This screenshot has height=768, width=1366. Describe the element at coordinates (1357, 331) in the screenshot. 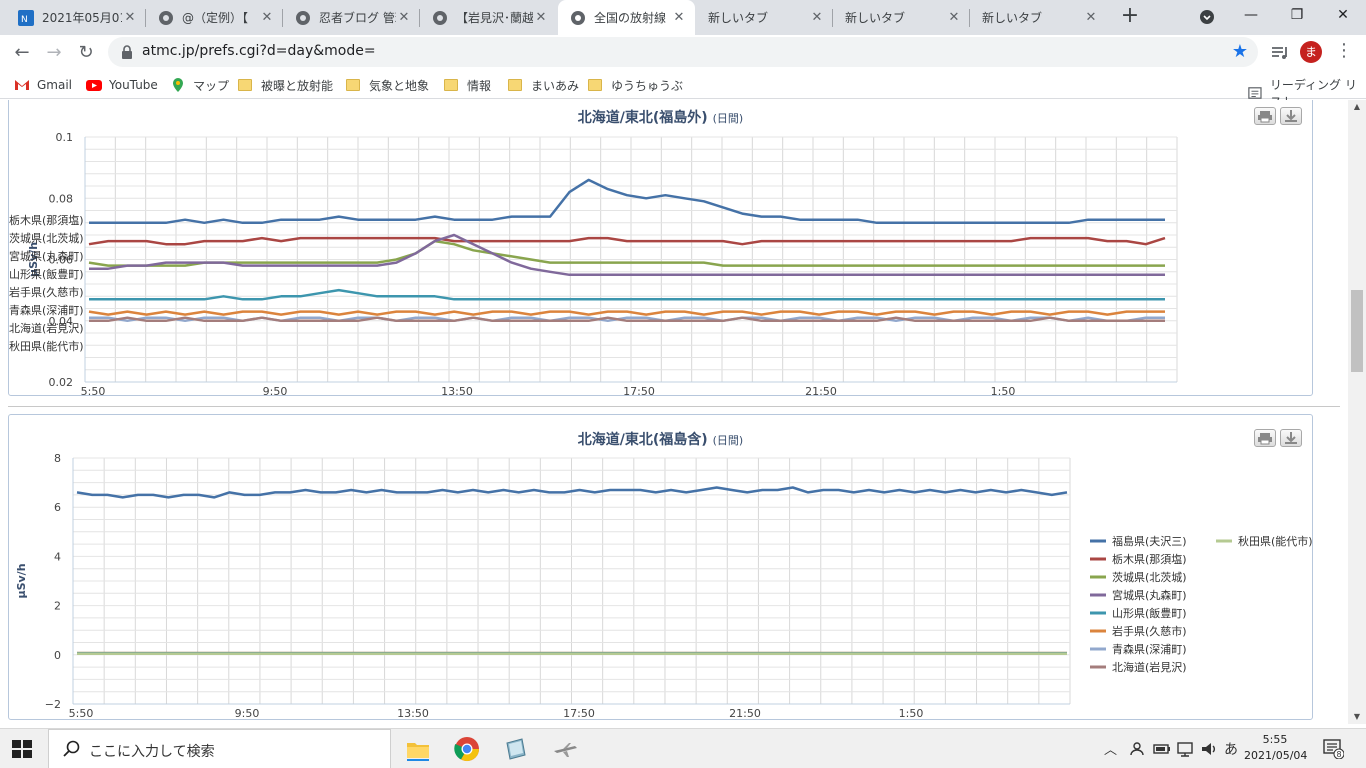

I see `scrollbar-thumb` at that location.